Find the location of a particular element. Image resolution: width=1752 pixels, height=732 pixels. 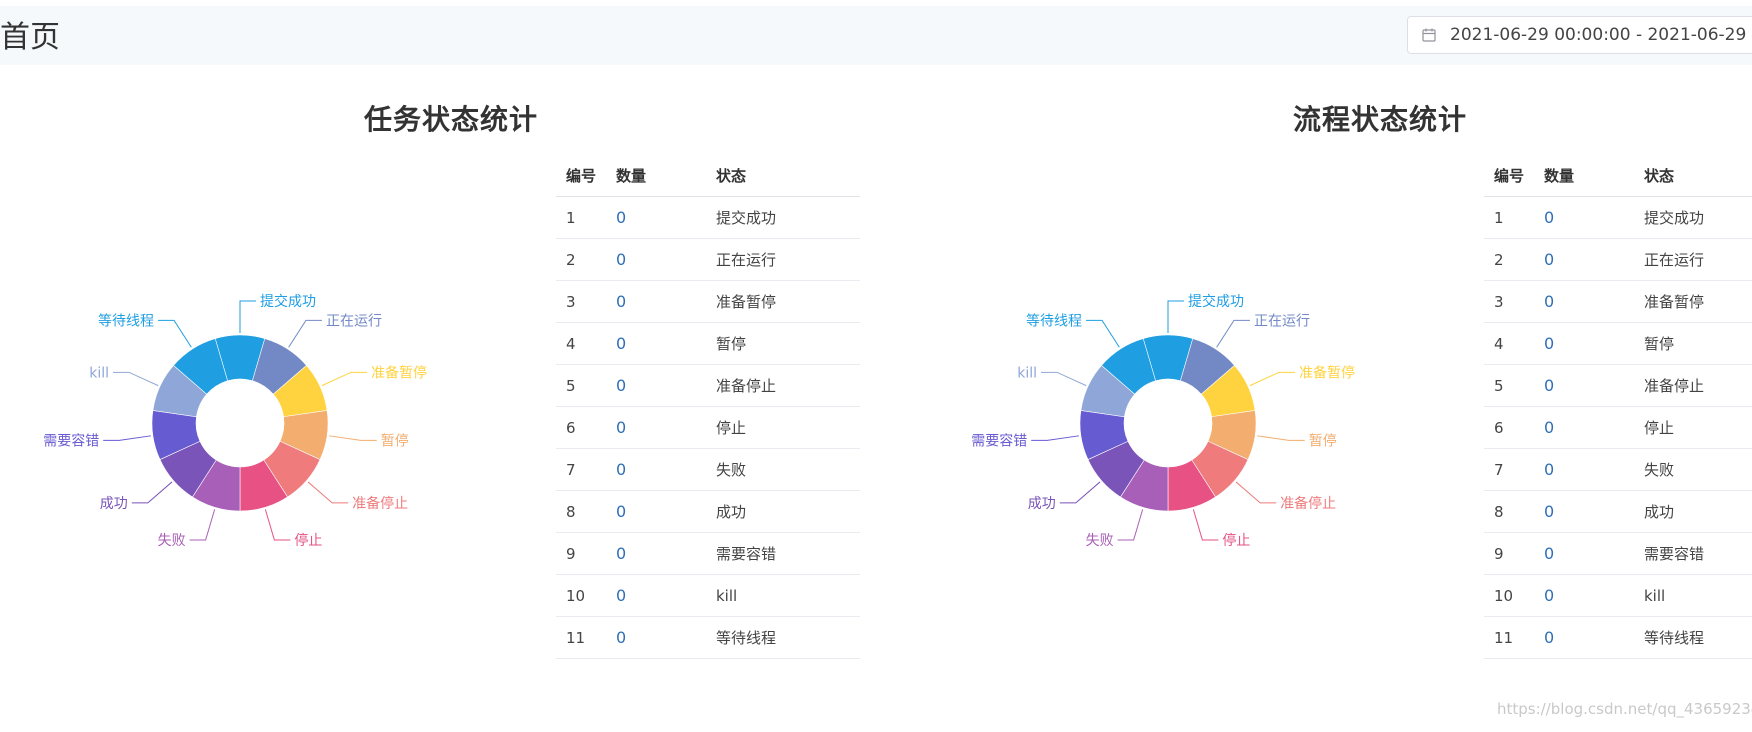

table-row: 7 0 失败 is located at coordinates (1618, 469).